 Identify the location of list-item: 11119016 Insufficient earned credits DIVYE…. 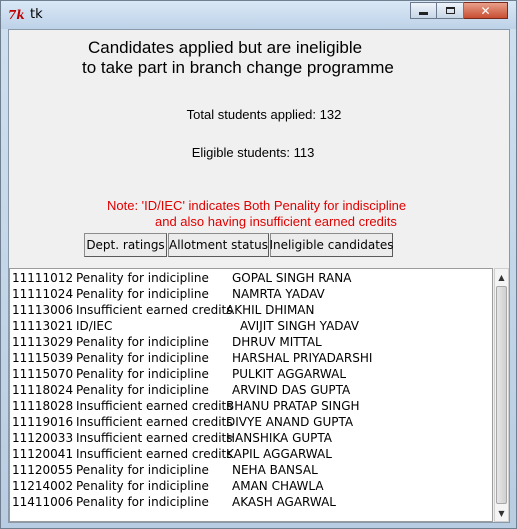
(252, 422).